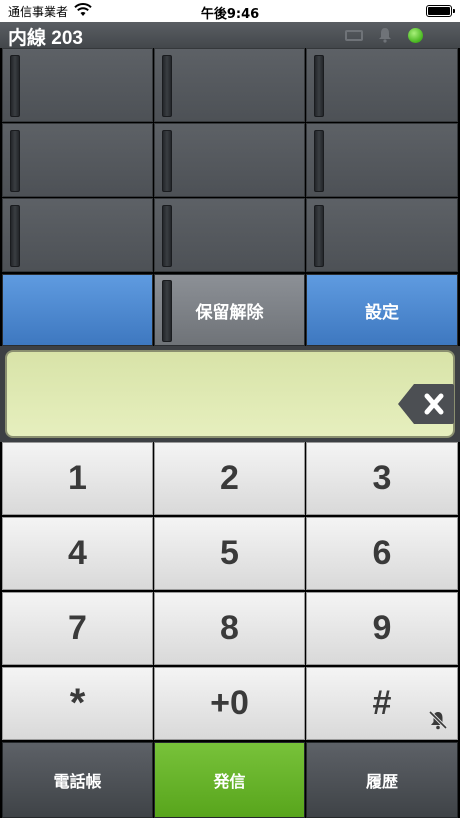 This screenshot has width=460, height=818. I want to click on hold-release-label: 保留解除, so click(229, 312).